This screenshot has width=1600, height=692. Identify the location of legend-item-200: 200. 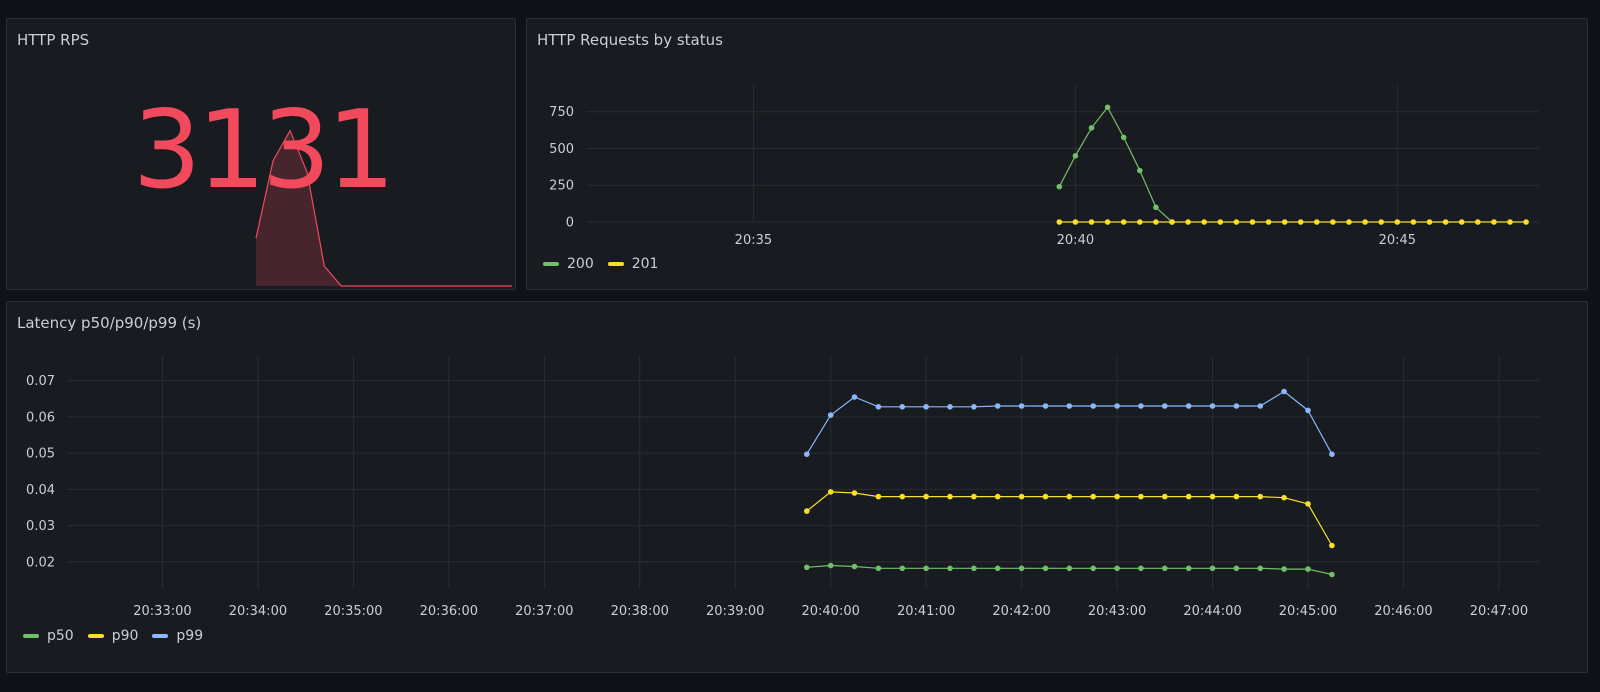
(568, 264).